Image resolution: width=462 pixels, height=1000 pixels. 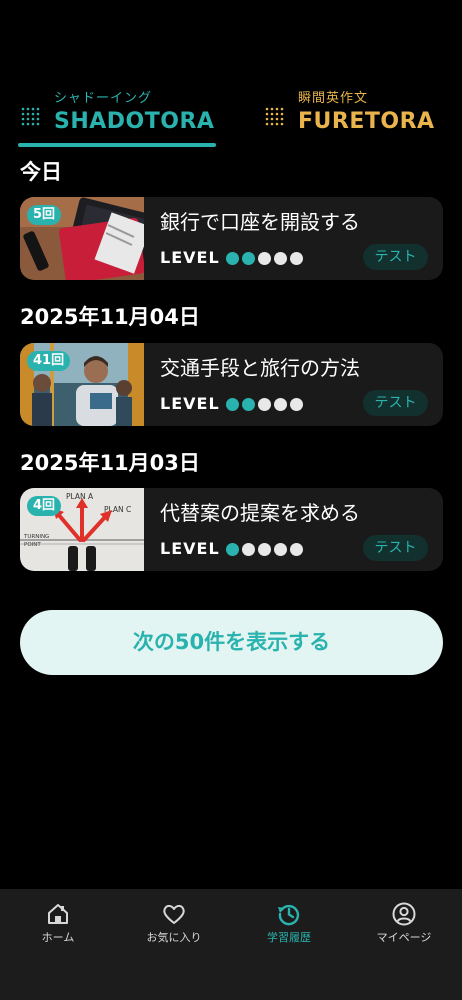 What do you see at coordinates (134, 121) in the screenshot?
I see `tab-title: SHADOTORA` at bounding box center [134, 121].